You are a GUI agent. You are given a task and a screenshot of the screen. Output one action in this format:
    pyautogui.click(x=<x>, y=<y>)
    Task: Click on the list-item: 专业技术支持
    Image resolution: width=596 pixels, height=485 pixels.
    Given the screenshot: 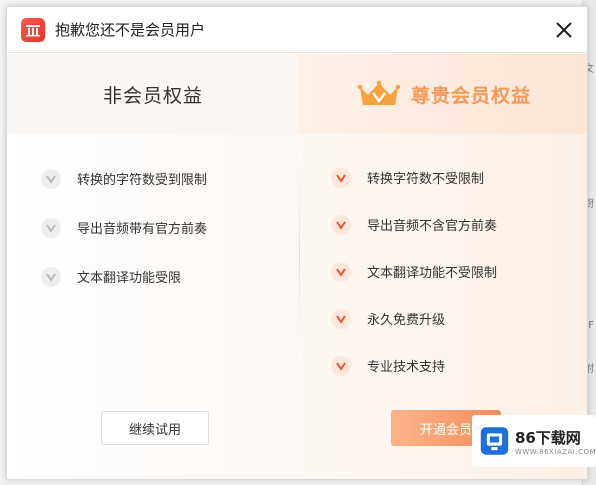 What is the action you would take?
    pyautogui.click(x=414, y=365)
    